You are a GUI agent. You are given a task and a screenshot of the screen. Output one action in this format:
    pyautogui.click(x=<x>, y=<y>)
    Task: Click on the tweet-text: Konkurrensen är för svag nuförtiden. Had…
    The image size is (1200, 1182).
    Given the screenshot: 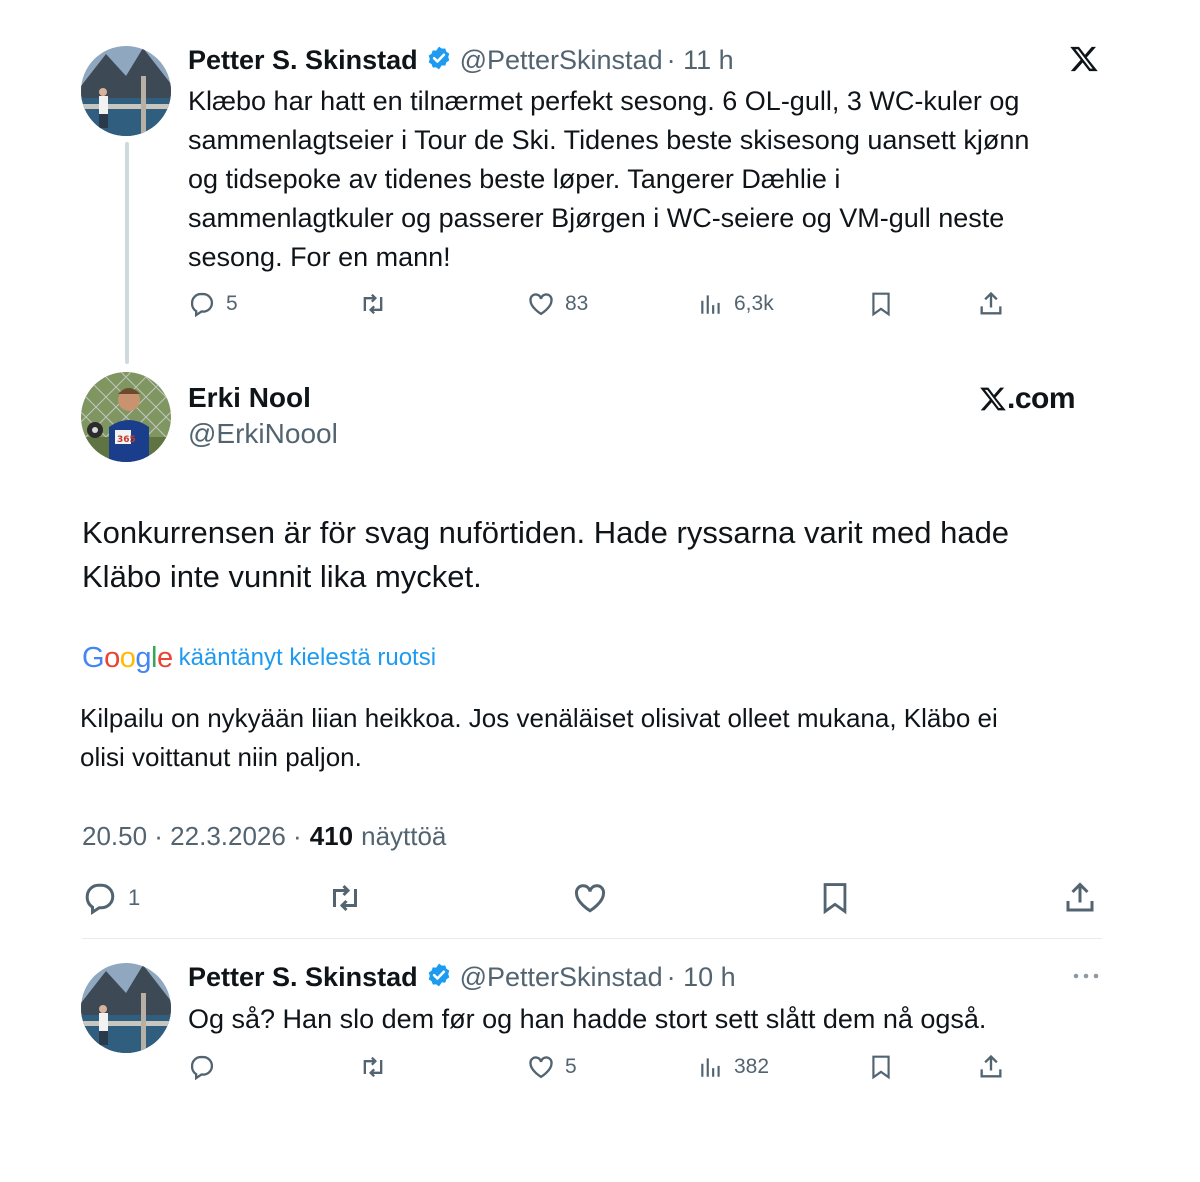 What is the action you would take?
    pyautogui.click(x=546, y=554)
    